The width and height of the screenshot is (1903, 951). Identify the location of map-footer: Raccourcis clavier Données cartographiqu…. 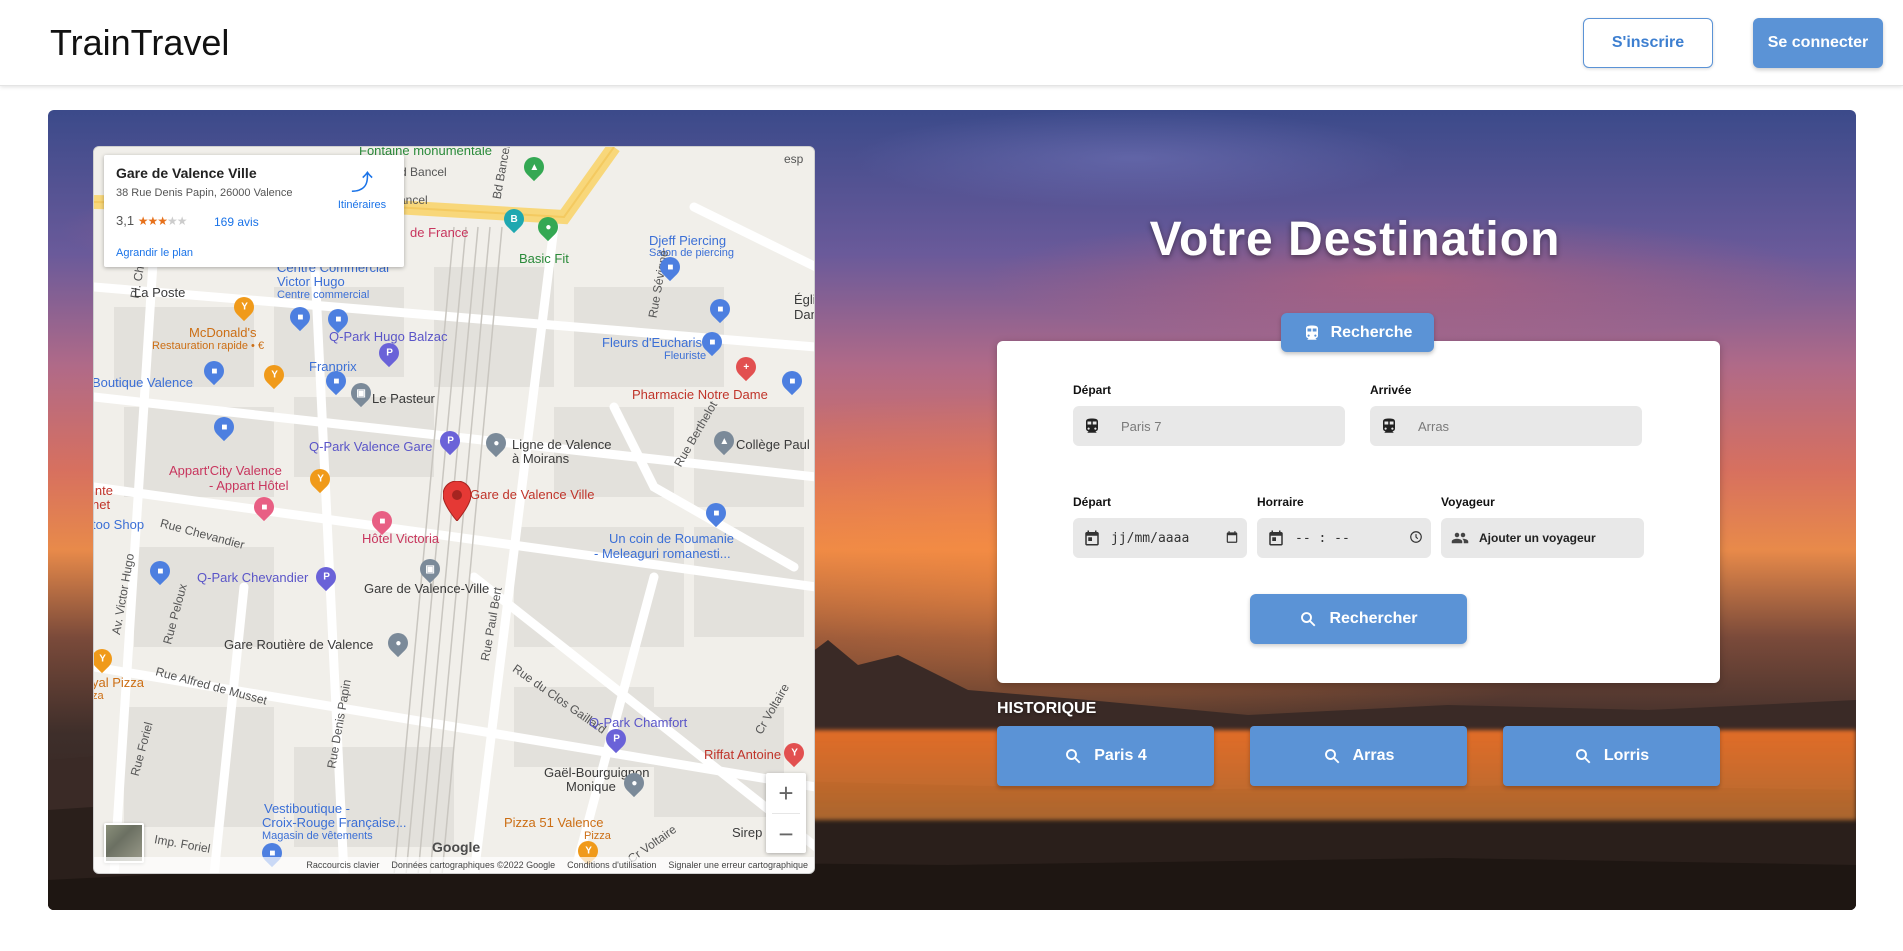
(454, 865).